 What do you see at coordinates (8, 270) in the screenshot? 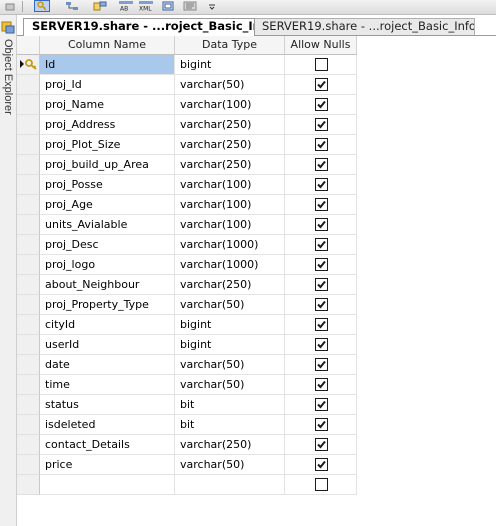
I see `object-explorer-panel: Object Explorer` at bounding box center [8, 270].